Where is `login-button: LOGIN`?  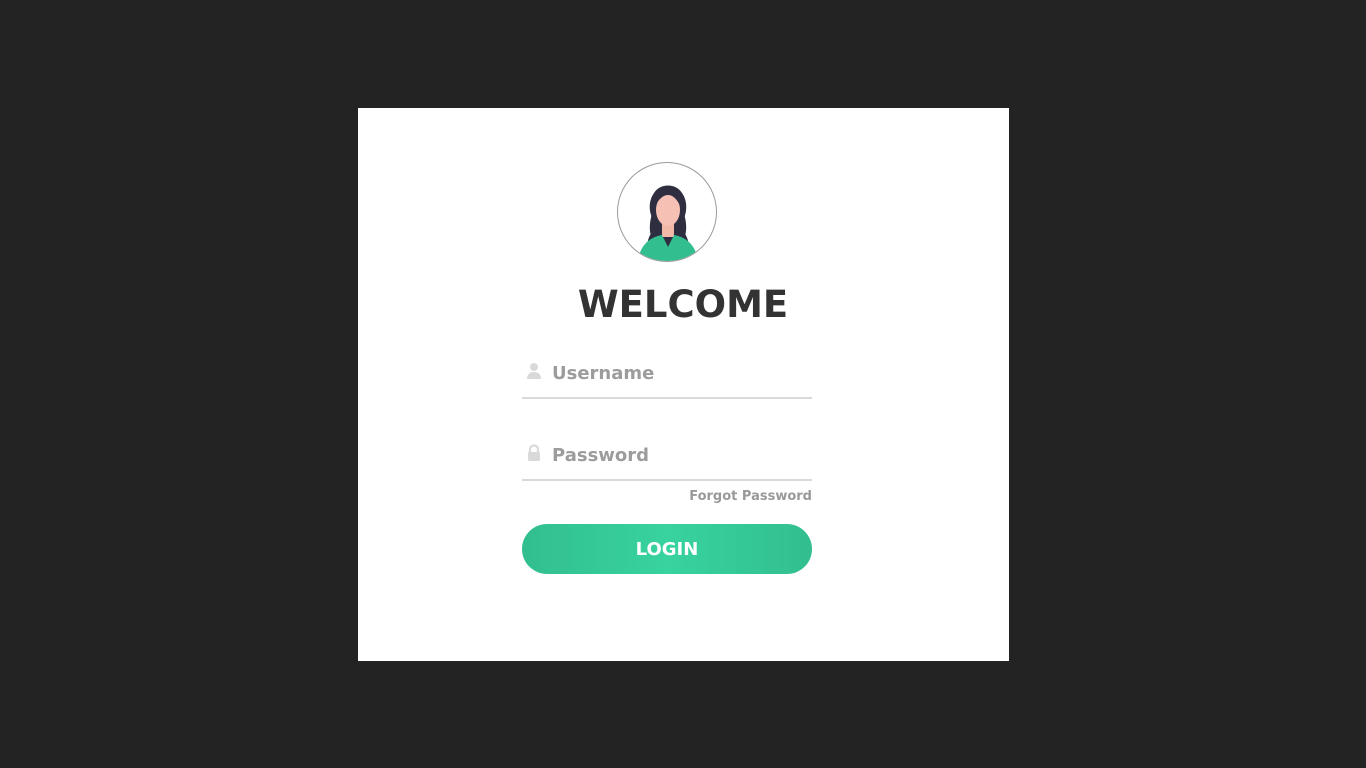 login-button: LOGIN is located at coordinates (667, 549).